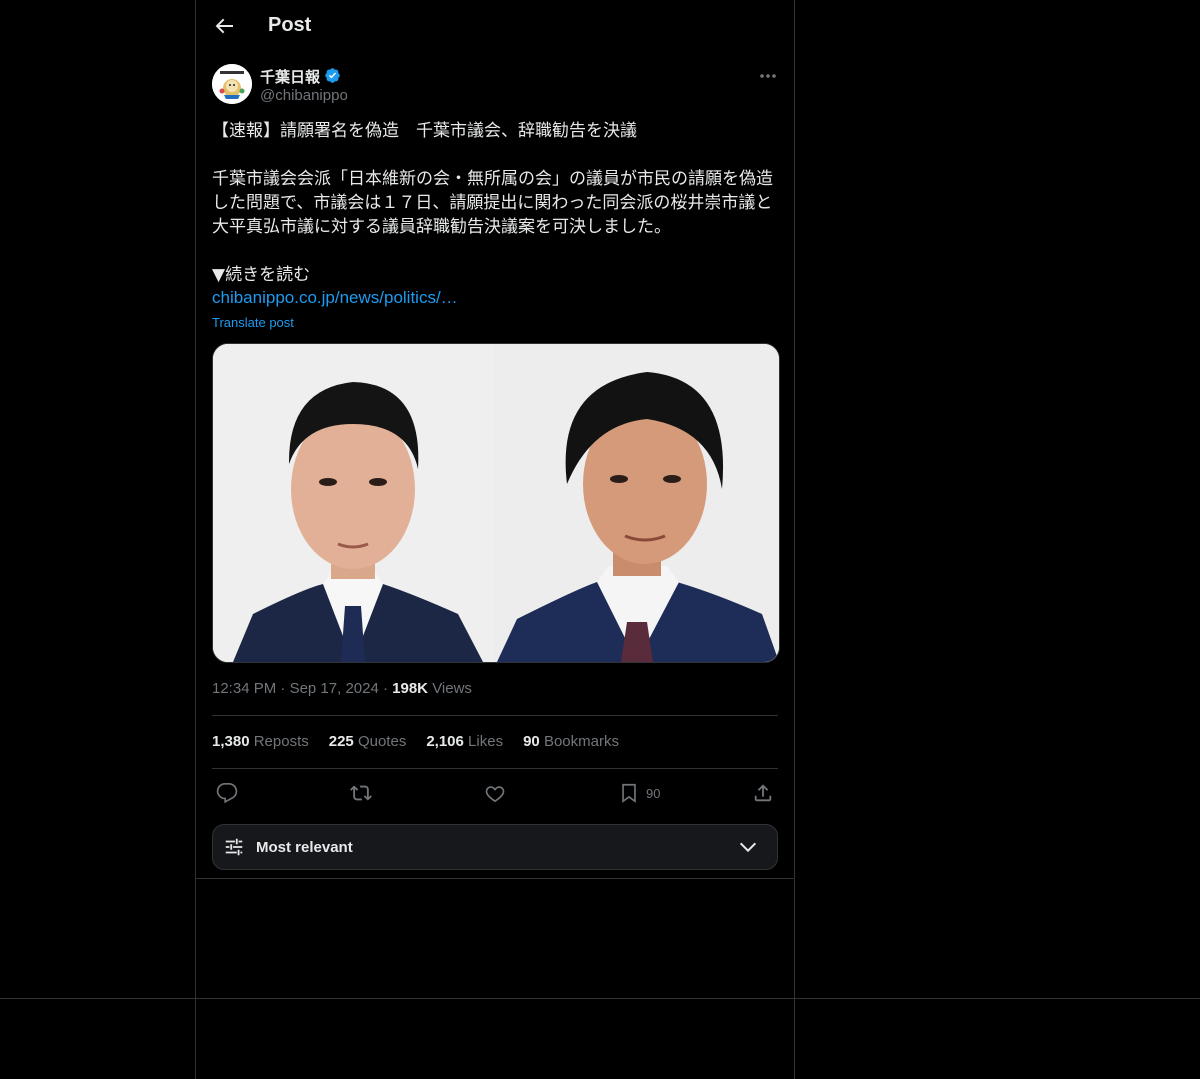 This screenshot has height=1079, width=1200. Describe the element at coordinates (304, 847) in the screenshot. I see `sort-label: Most relevant` at that location.